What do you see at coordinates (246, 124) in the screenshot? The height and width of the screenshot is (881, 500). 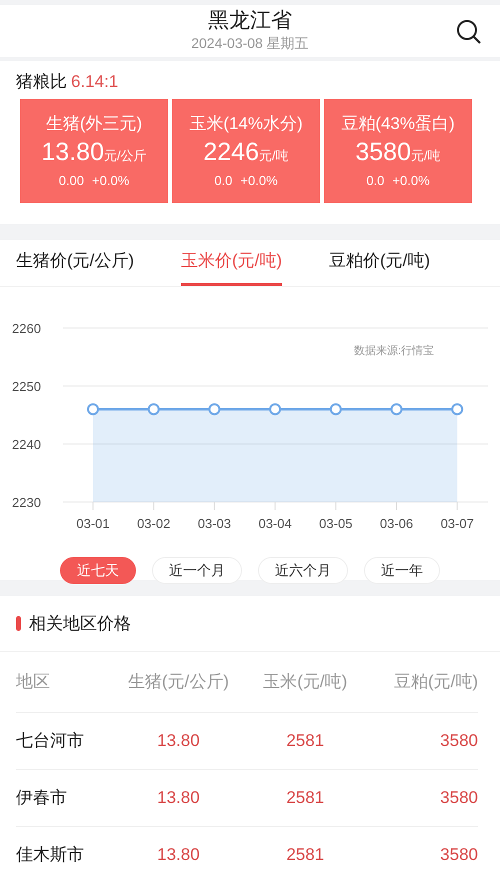 I see `card-title: 玉米(14%水分)` at bounding box center [246, 124].